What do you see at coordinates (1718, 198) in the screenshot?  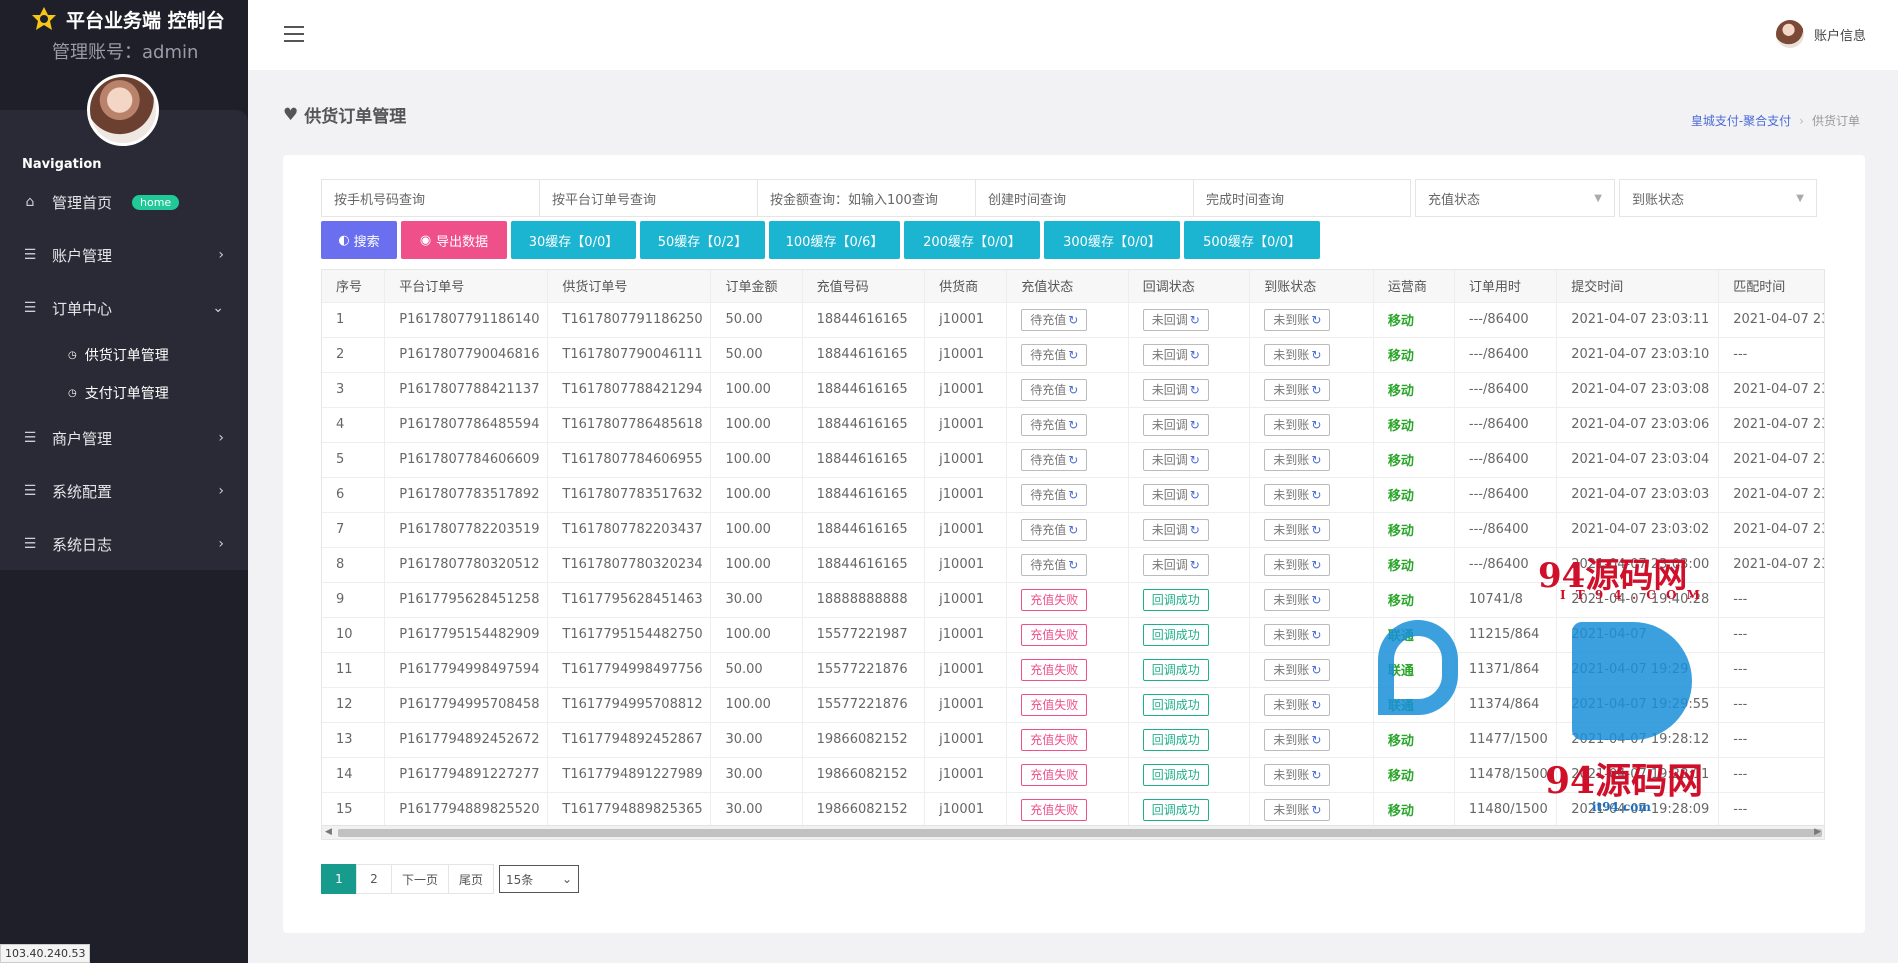 I see `arrival-status-select: 到账状态 ▼` at bounding box center [1718, 198].